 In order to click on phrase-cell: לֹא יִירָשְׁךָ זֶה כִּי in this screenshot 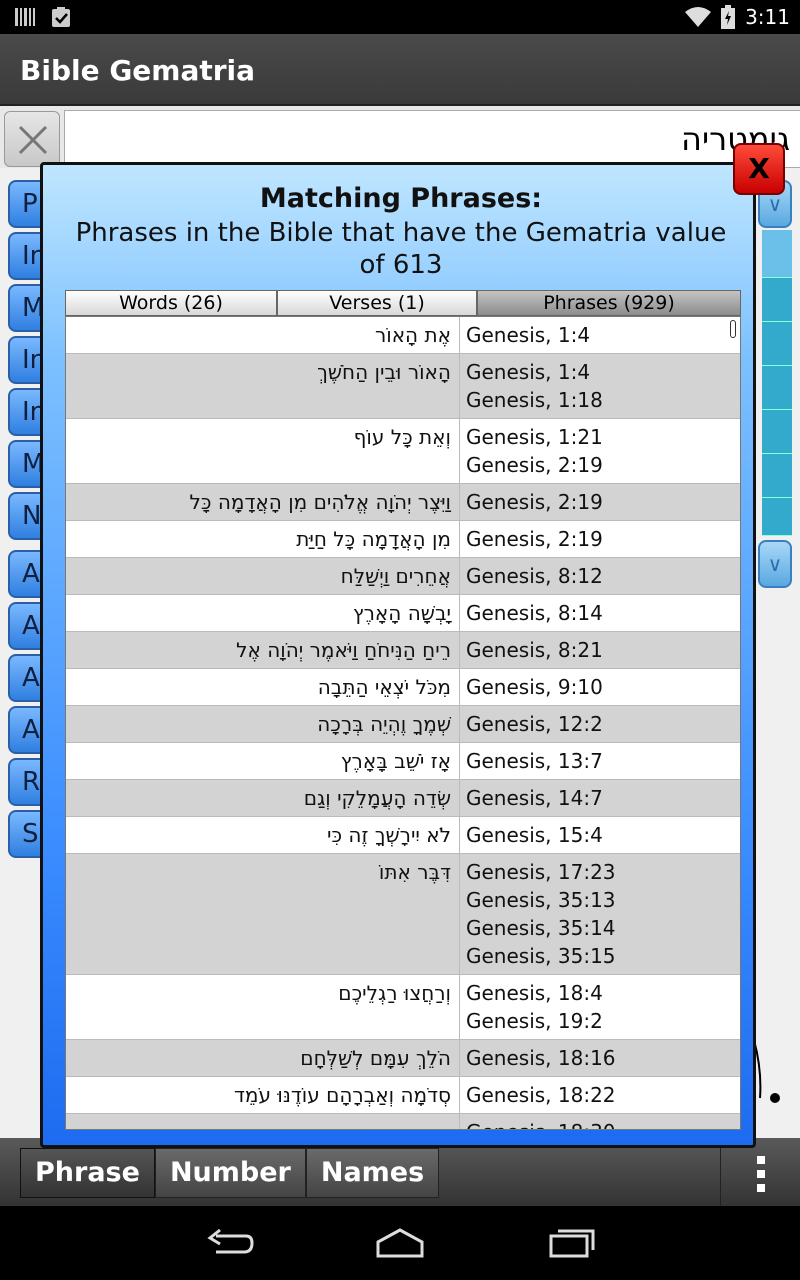, I will do `click(263, 835)`.